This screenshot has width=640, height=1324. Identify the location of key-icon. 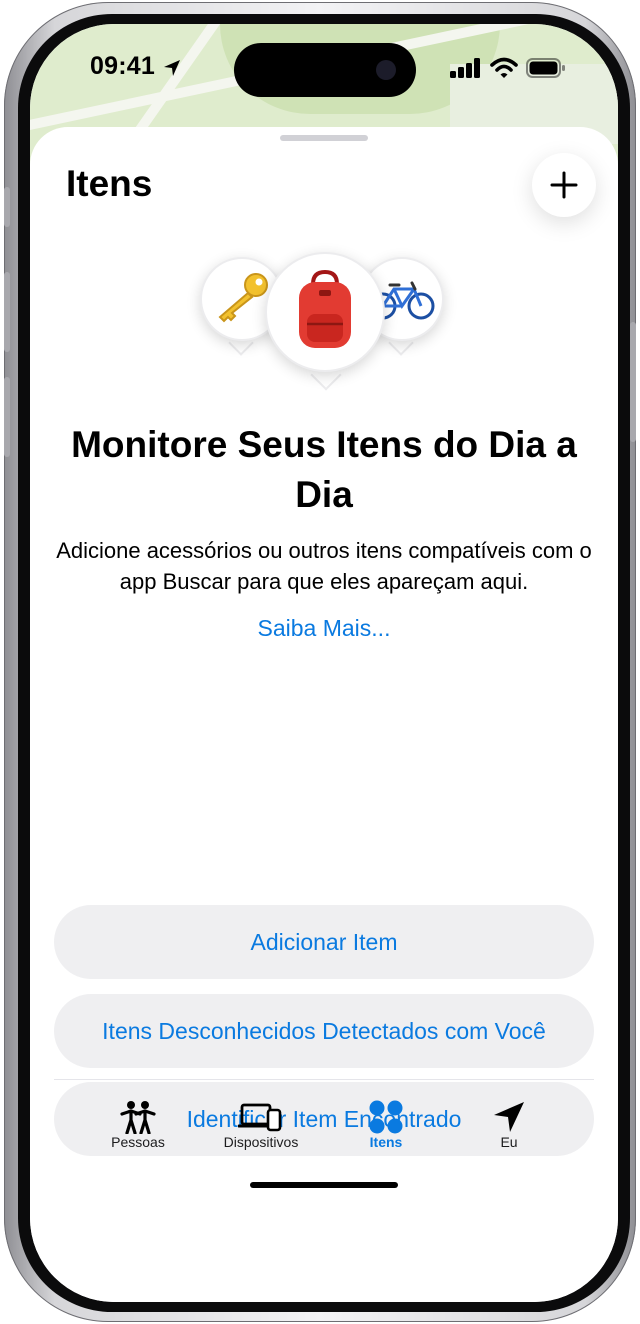
(243, 298).